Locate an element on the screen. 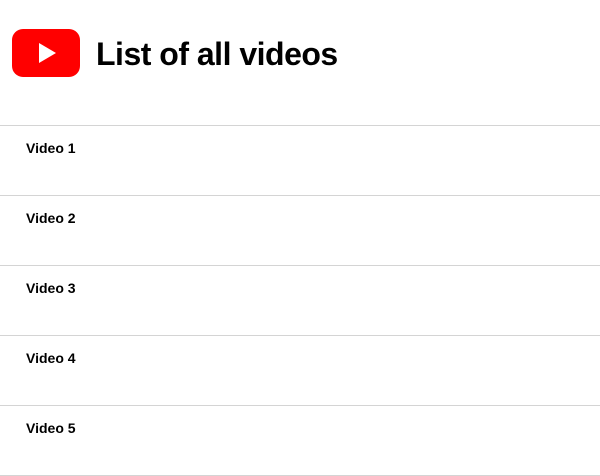 Image resolution: width=600 pixels, height=476 pixels. video-title: Video 4 is located at coordinates (51, 358).